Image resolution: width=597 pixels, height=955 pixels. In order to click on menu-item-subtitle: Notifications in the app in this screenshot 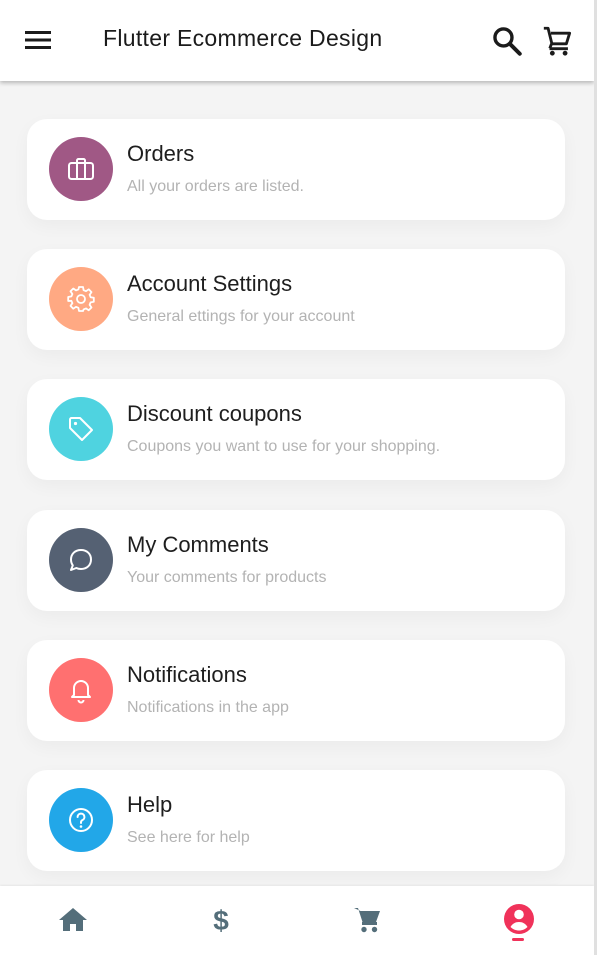, I will do `click(208, 707)`.